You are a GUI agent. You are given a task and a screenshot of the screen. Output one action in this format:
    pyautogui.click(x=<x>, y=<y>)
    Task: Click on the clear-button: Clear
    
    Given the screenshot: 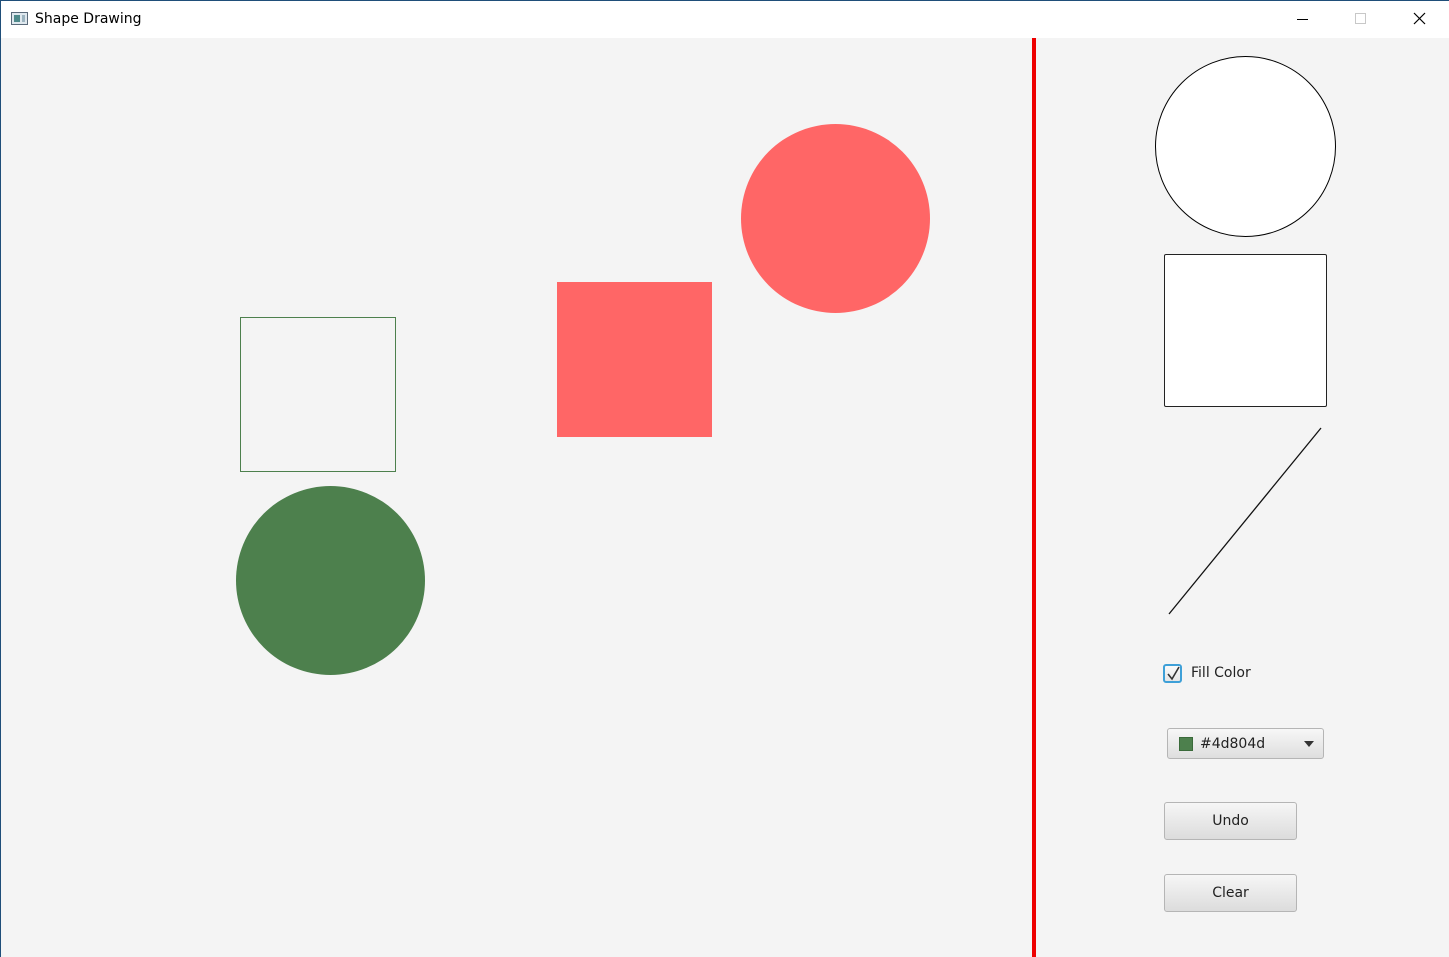 What is the action you would take?
    pyautogui.click(x=1230, y=893)
    